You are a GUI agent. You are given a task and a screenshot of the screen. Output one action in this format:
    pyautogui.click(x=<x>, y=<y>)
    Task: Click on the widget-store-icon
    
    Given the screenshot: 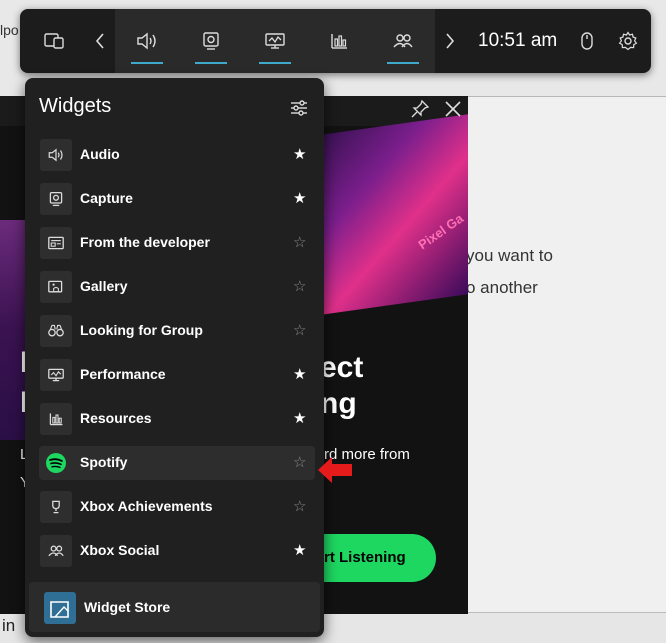 What is the action you would take?
    pyautogui.click(x=60, y=608)
    